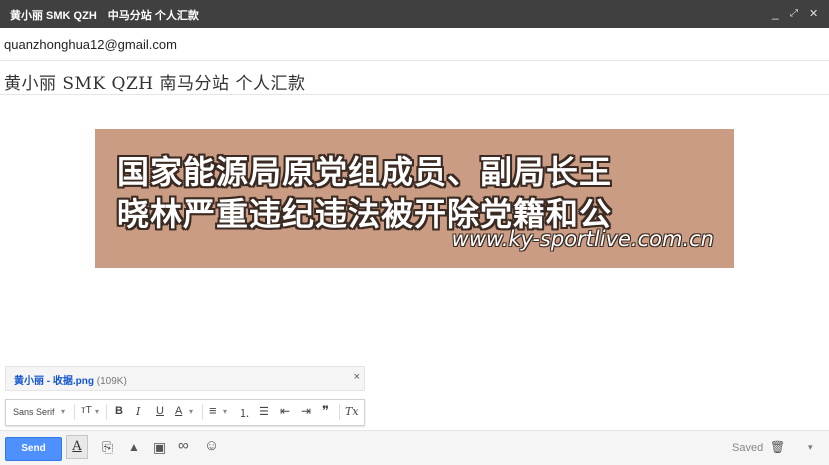  I want to click on close-icon: ✕, so click(813, 13).